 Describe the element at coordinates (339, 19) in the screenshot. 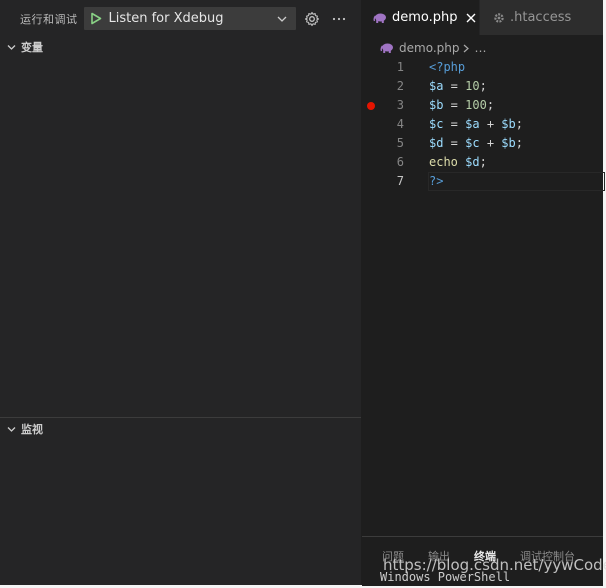

I see `more-actions-icon` at that location.